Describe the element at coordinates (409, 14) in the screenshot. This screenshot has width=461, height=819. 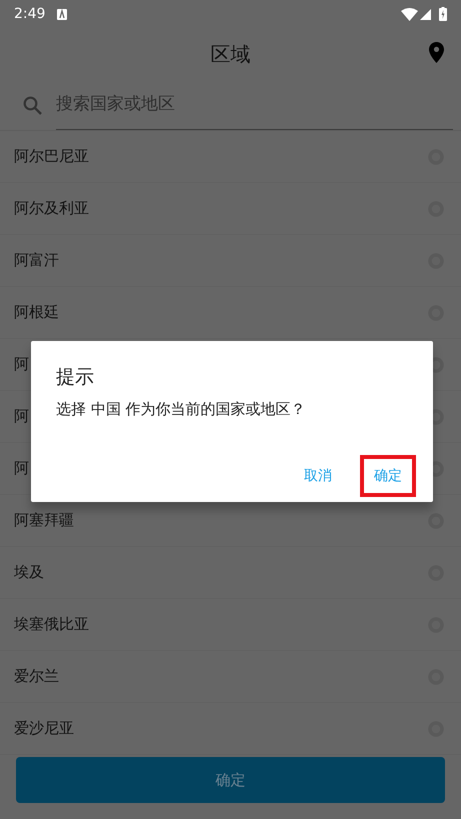
I see `wifi-icon` at that location.